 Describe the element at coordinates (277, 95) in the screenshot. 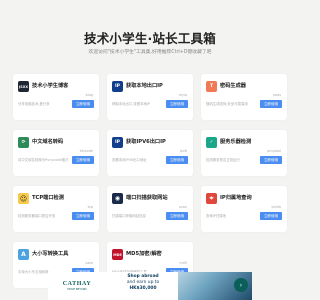

I see `tool-meta: pass` at that location.